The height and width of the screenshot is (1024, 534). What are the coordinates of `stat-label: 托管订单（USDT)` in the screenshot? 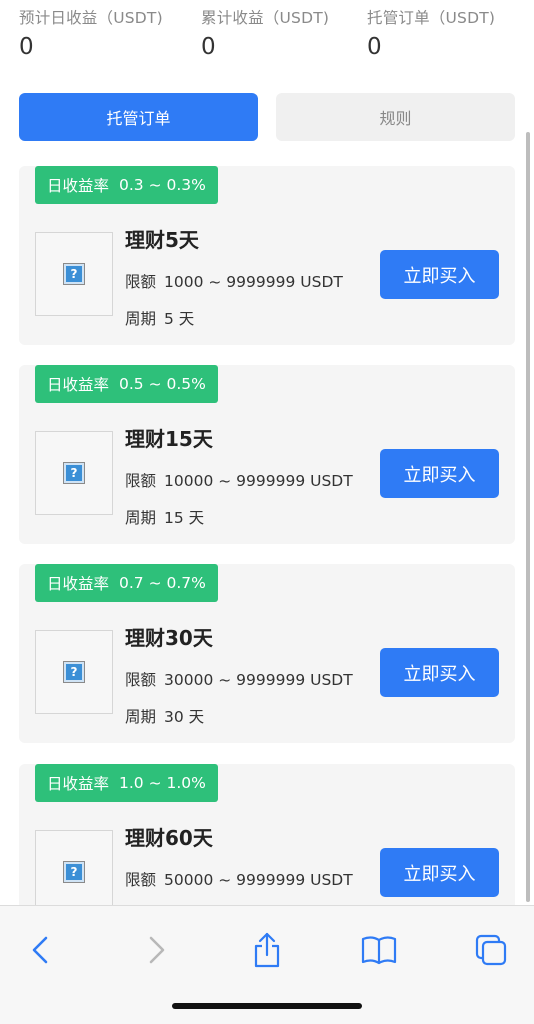 It's located at (431, 18).